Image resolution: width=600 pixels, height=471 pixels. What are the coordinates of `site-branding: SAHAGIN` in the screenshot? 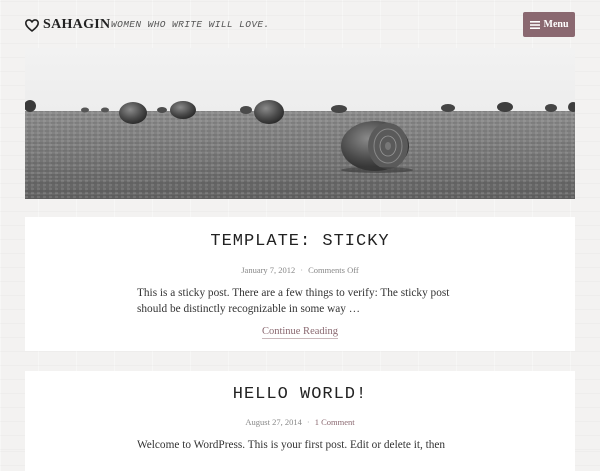 It's located at (67, 25).